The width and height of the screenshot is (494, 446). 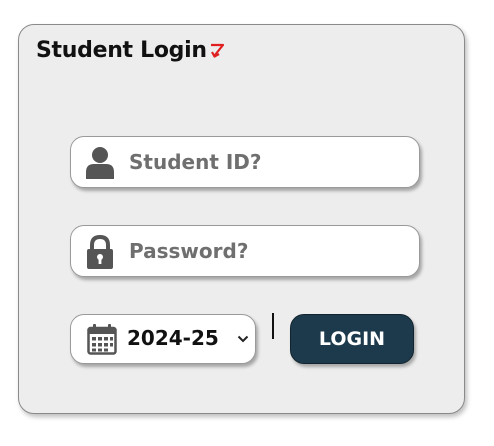 I want to click on student-id-input, so click(x=269, y=162).